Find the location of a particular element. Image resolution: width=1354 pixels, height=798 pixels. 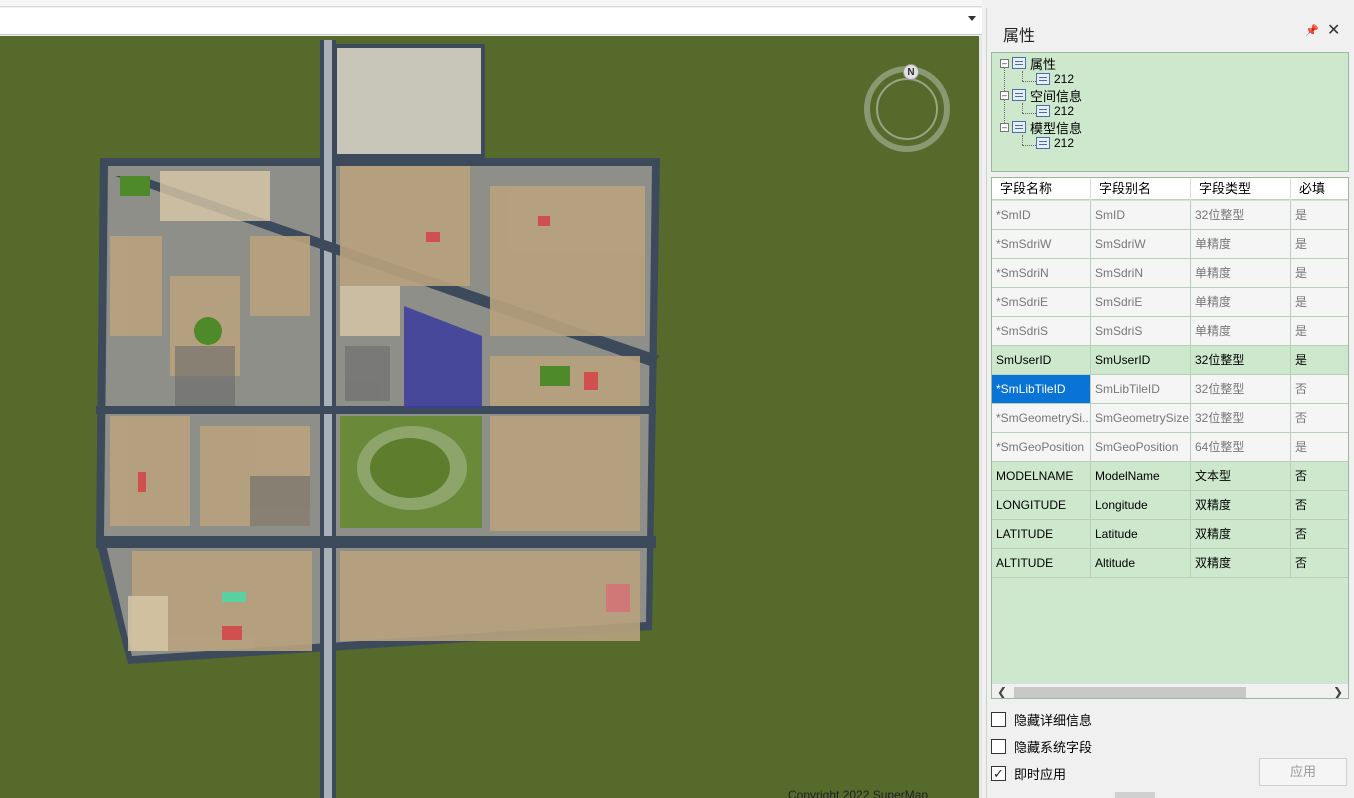

horizontal-scrollbar: ❮ ❯ is located at coordinates (1170, 690).